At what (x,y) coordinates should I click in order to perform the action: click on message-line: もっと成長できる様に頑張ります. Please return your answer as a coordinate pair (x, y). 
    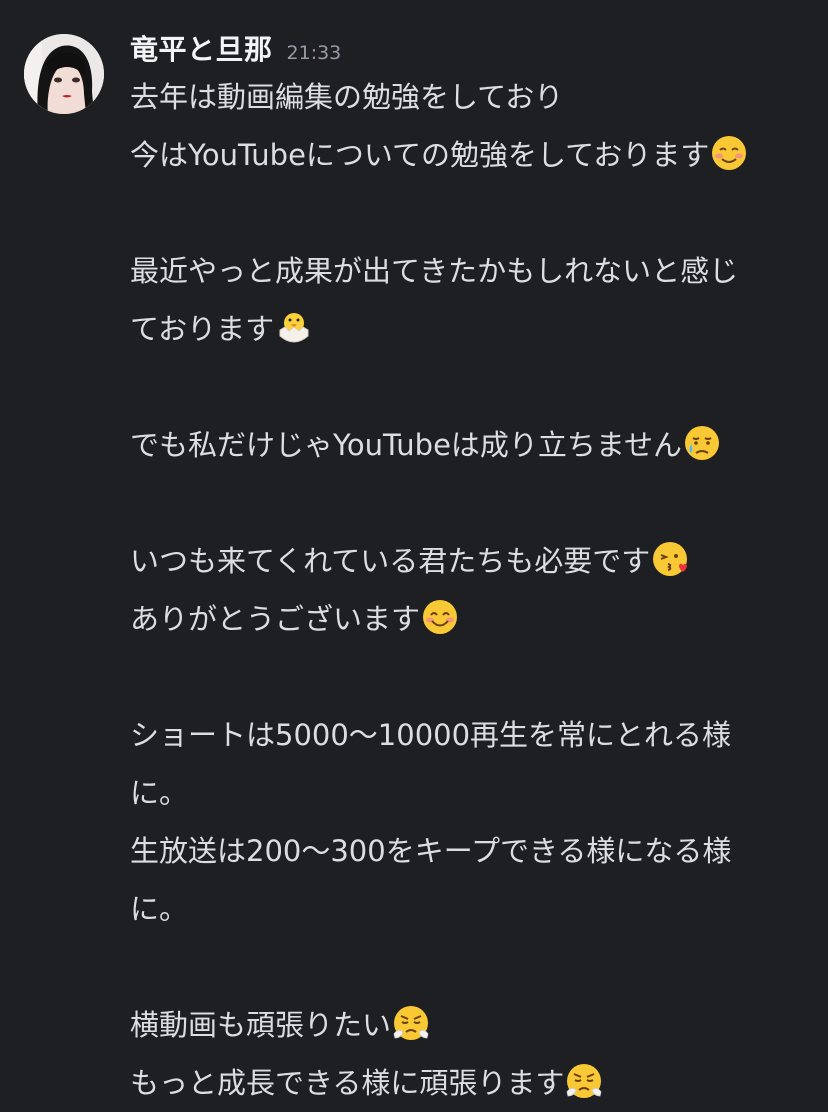
    Looking at the image, I should click on (475, 1083).